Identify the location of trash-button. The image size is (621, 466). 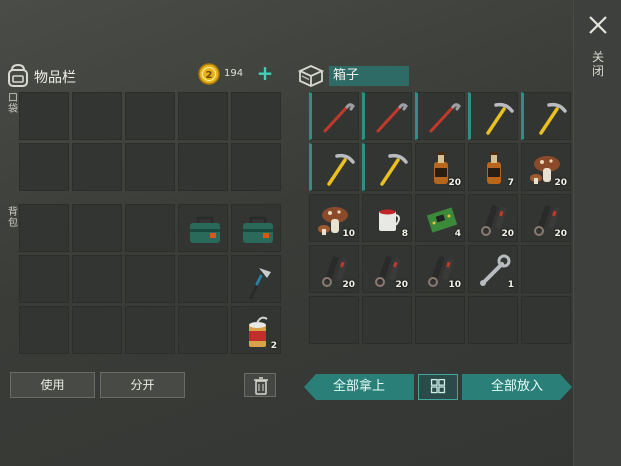
(260, 385).